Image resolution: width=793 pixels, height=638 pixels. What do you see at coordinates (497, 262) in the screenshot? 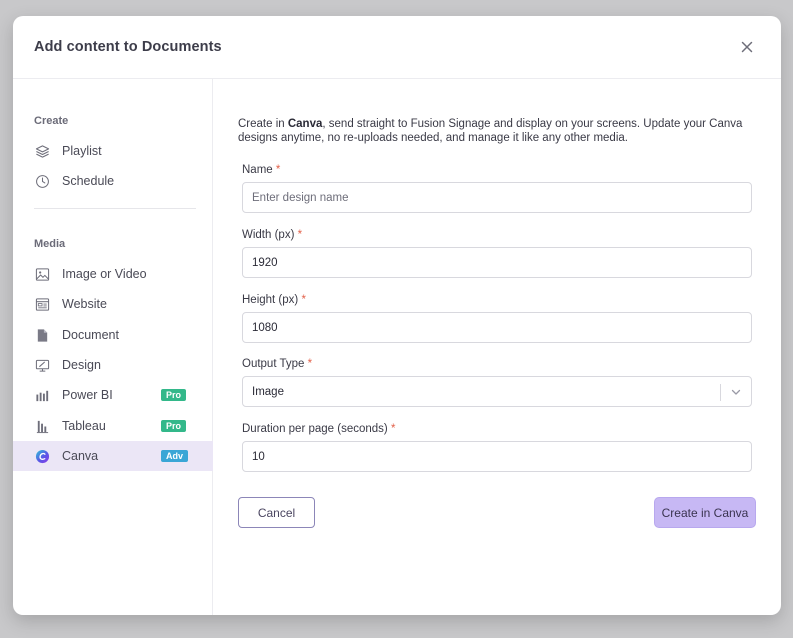
I see `width-input` at bounding box center [497, 262].